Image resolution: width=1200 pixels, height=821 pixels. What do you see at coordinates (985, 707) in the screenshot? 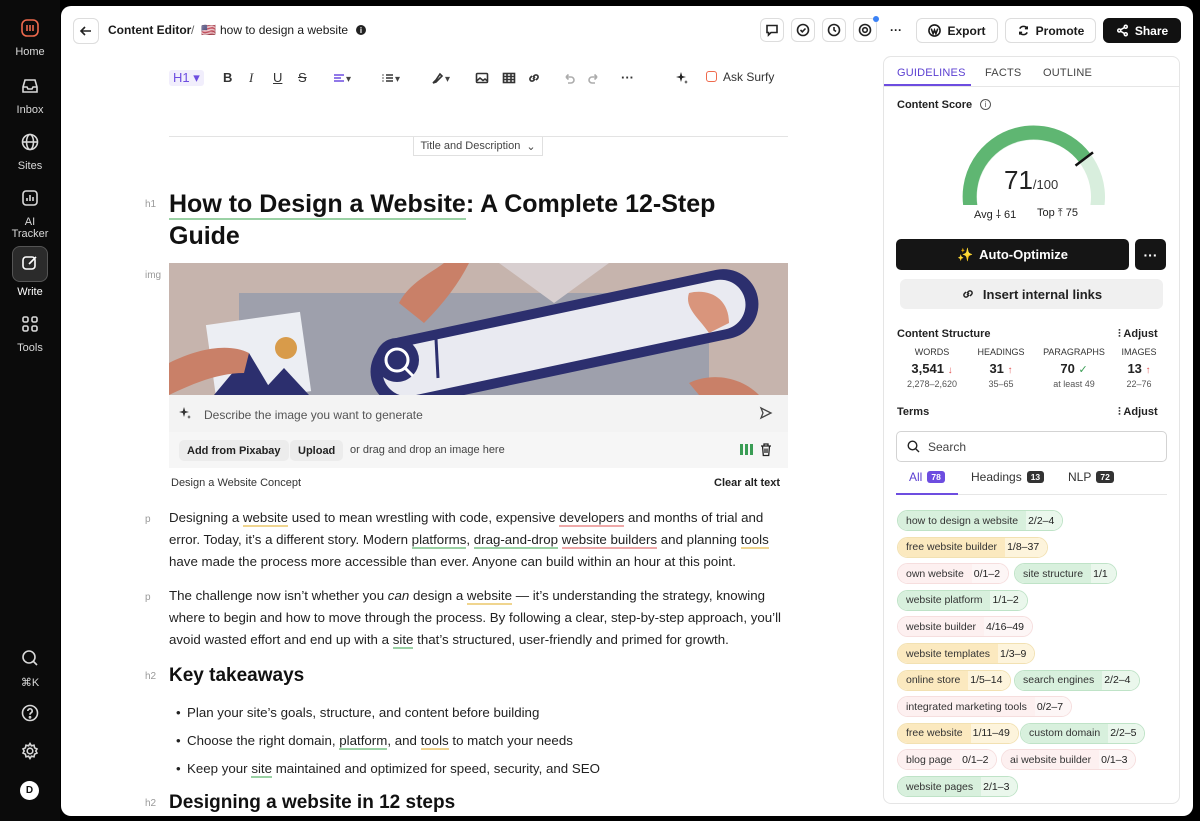
I see `term-chip: integrated marketing tools 0/2–7` at bounding box center [985, 707].